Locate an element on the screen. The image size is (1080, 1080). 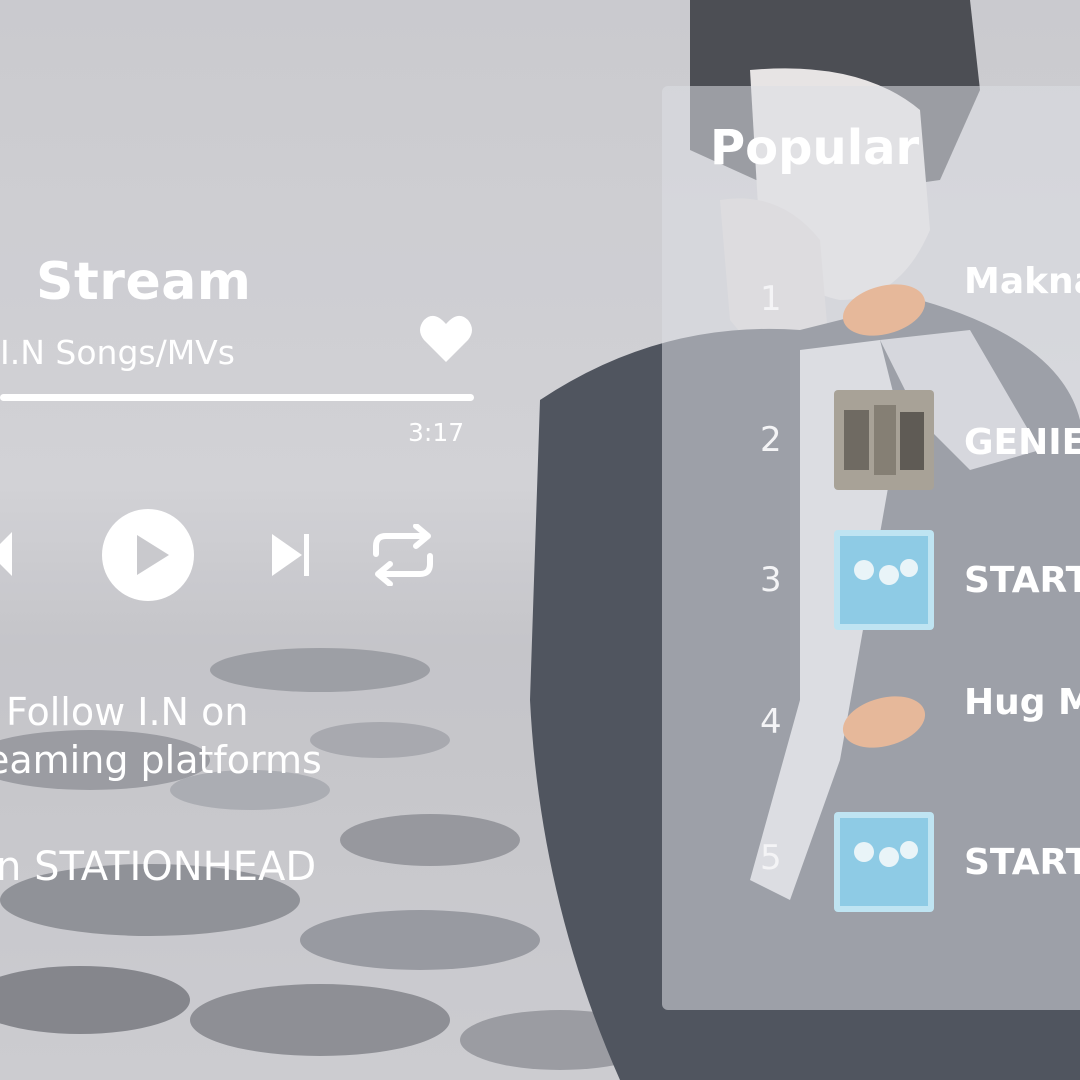
track-row: 1 Makna is located at coordinates (871, 310).